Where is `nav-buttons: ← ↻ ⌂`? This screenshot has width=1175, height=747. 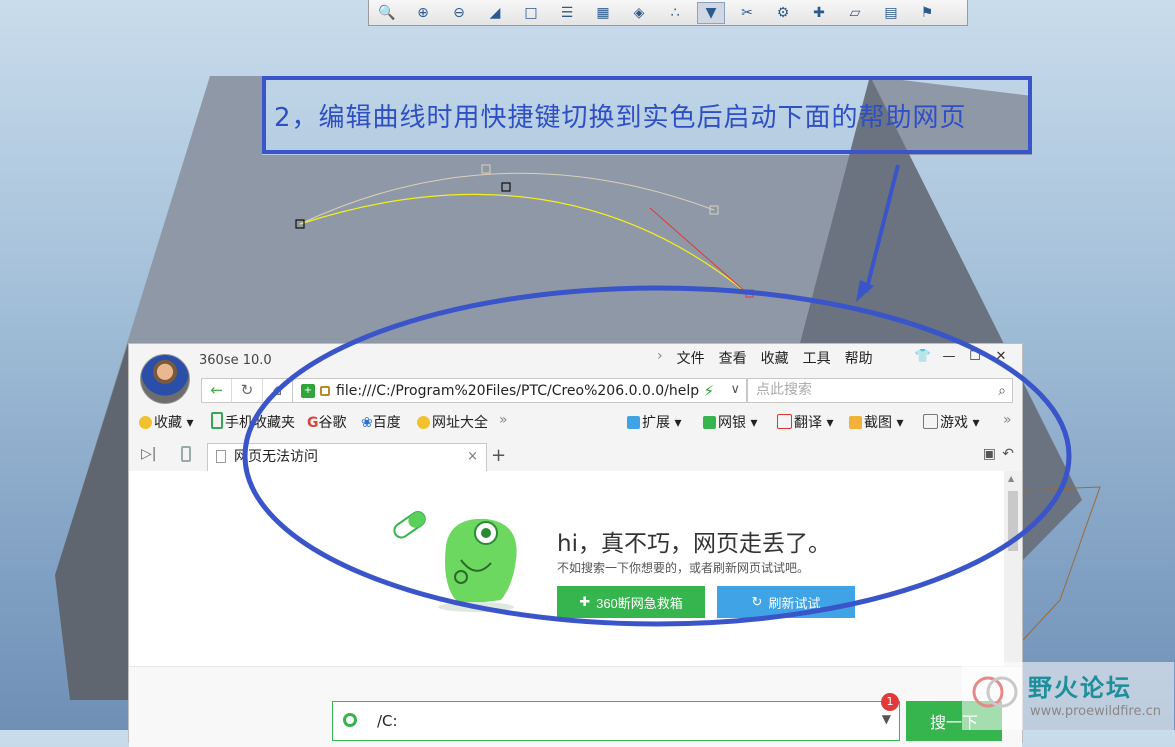 nav-buttons: ← ↻ ⌂ is located at coordinates (247, 390).